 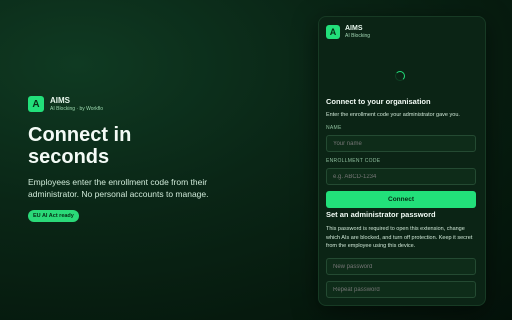 I want to click on eu-ai-act-badge: EU AI Act ready, so click(x=53, y=216).